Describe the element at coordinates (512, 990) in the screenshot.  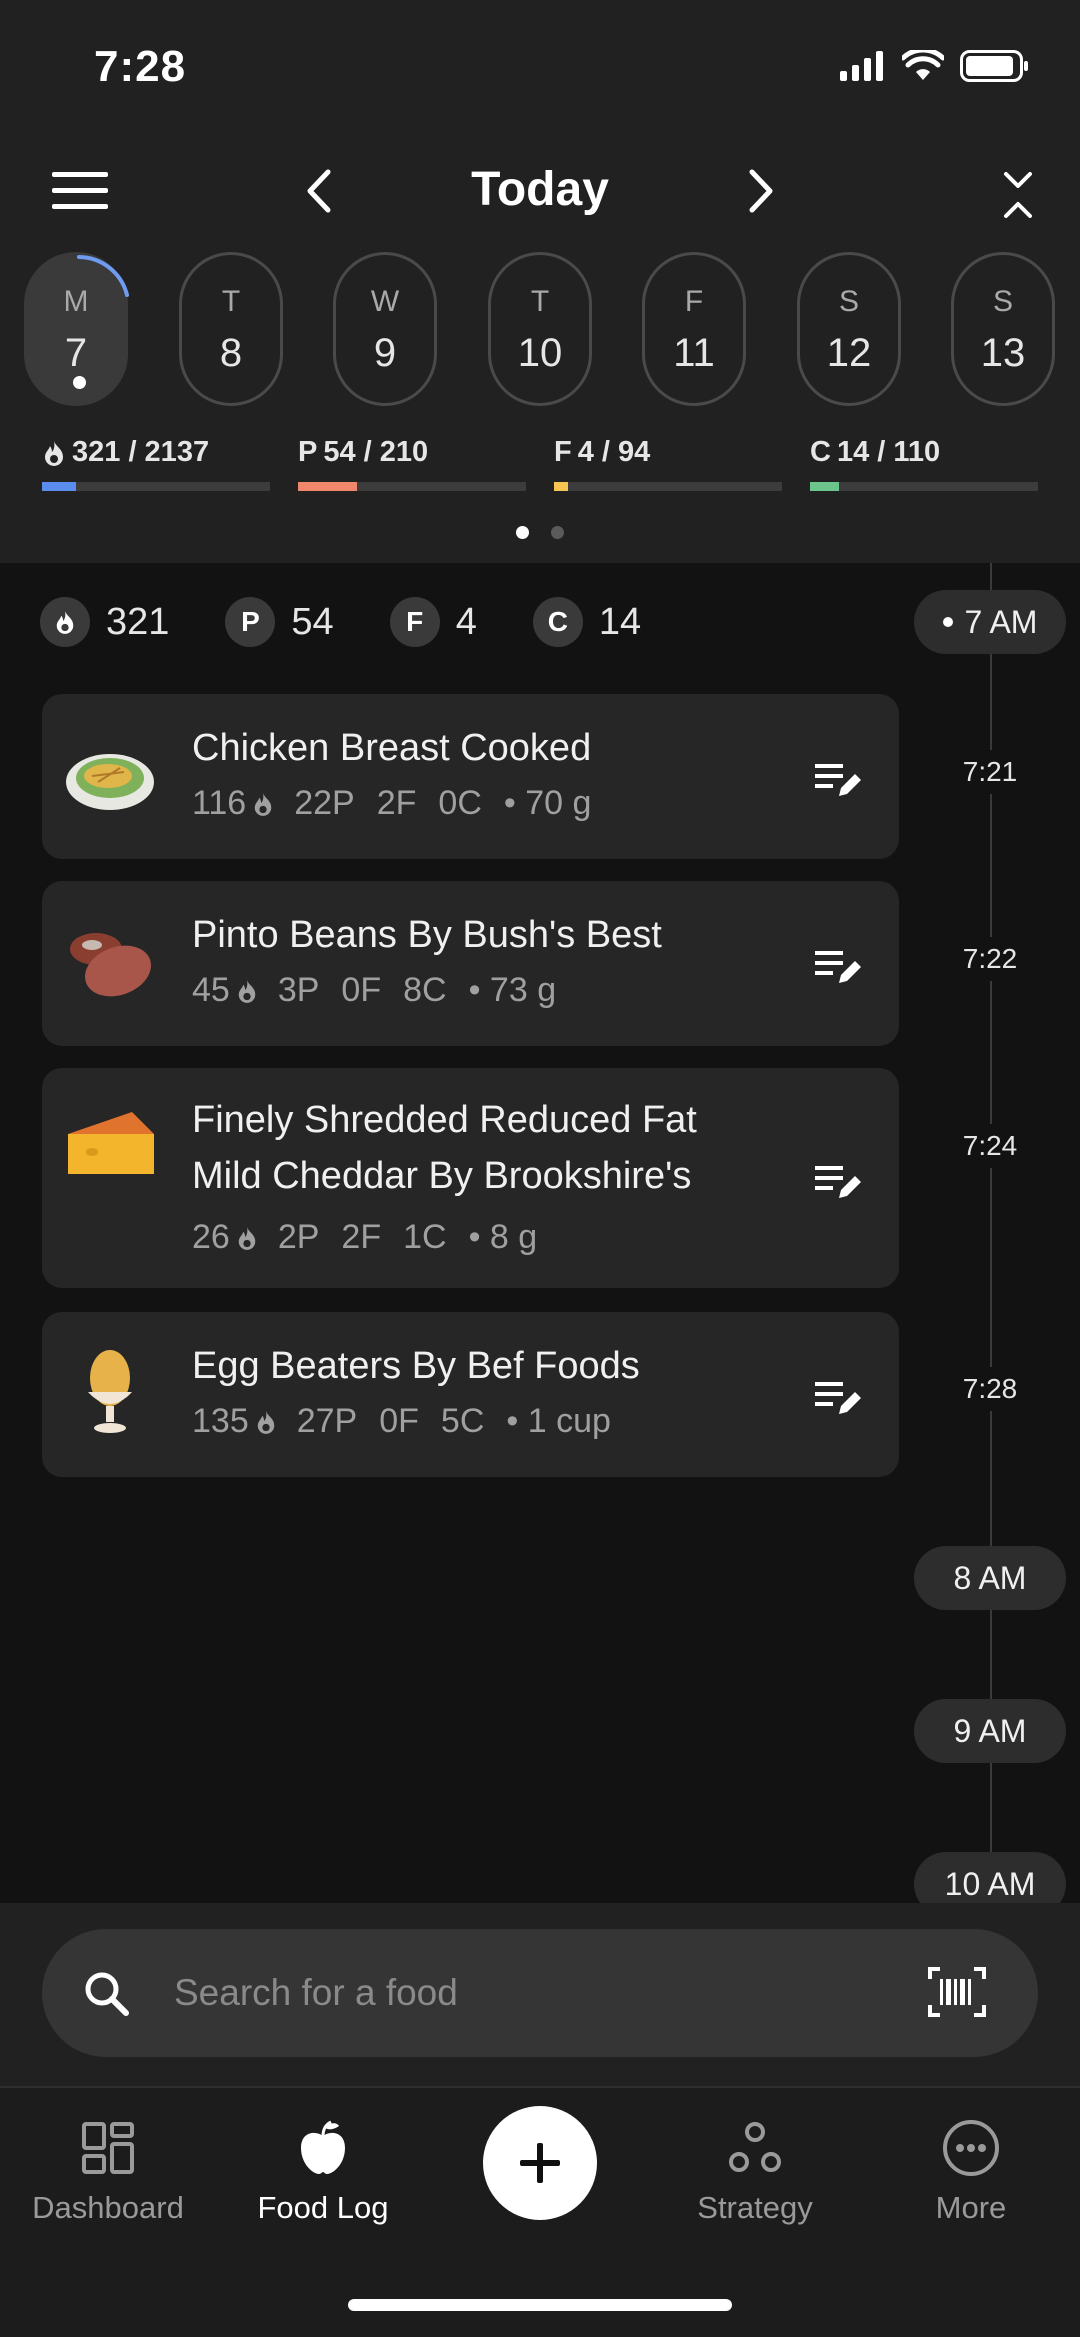
I see `food-amount: • 73 g` at that location.